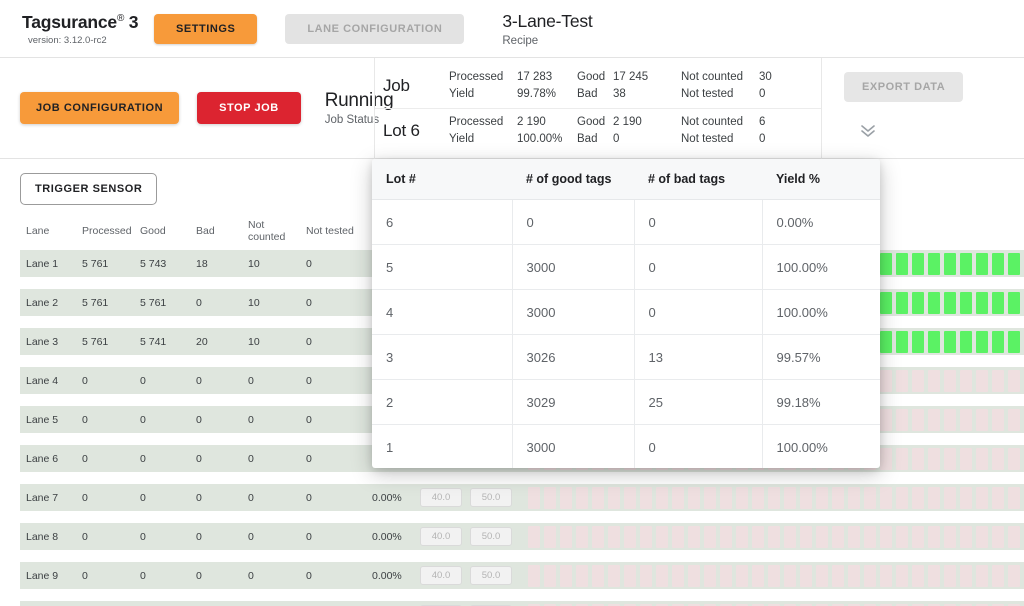 The width and height of the screenshot is (1024, 606). What do you see at coordinates (573, 179) in the screenshot?
I see `lot-column-header: # of good tags` at bounding box center [573, 179].